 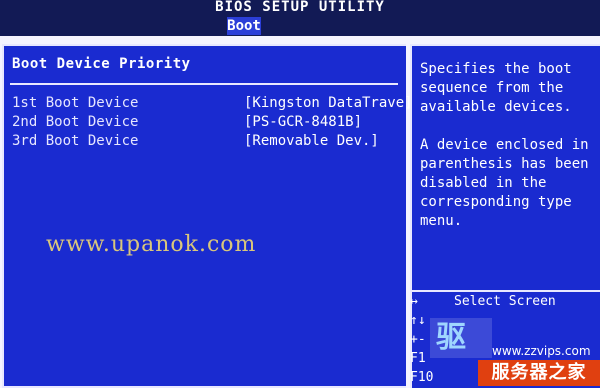 What do you see at coordinates (75, 103) in the screenshot?
I see `boot-device-label: 1st Boot Device` at bounding box center [75, 103].